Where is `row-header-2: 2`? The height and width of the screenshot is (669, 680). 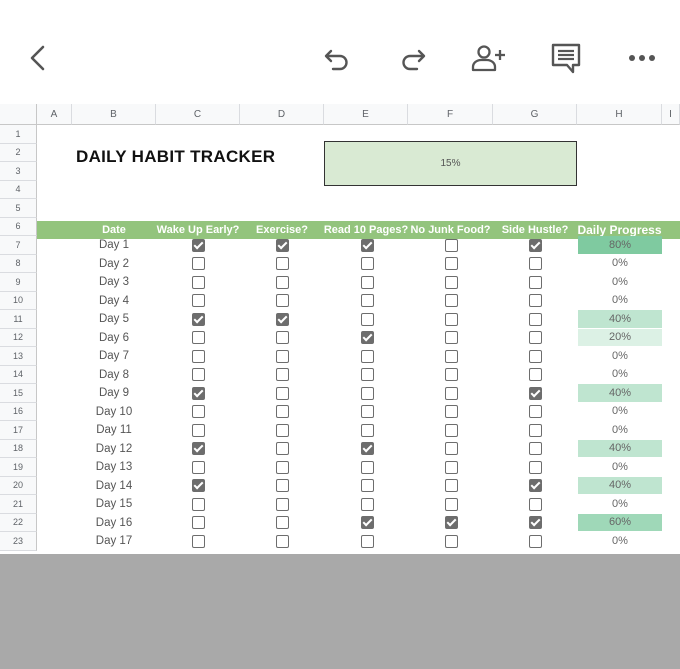 row-header-2: 2 is located at coordinates (18, 152).